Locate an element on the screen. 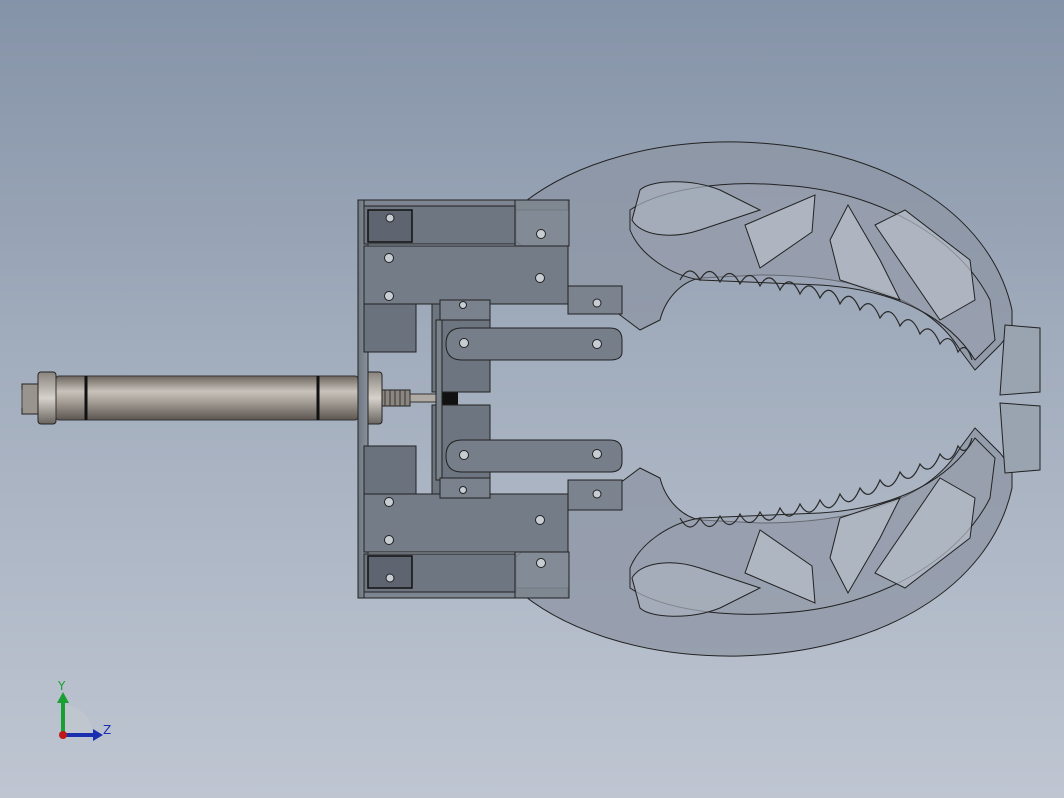 Image resolution: width=1064 pixels, height=798 pixels. y-axis-label: Y is located at coordinates (61, 686).